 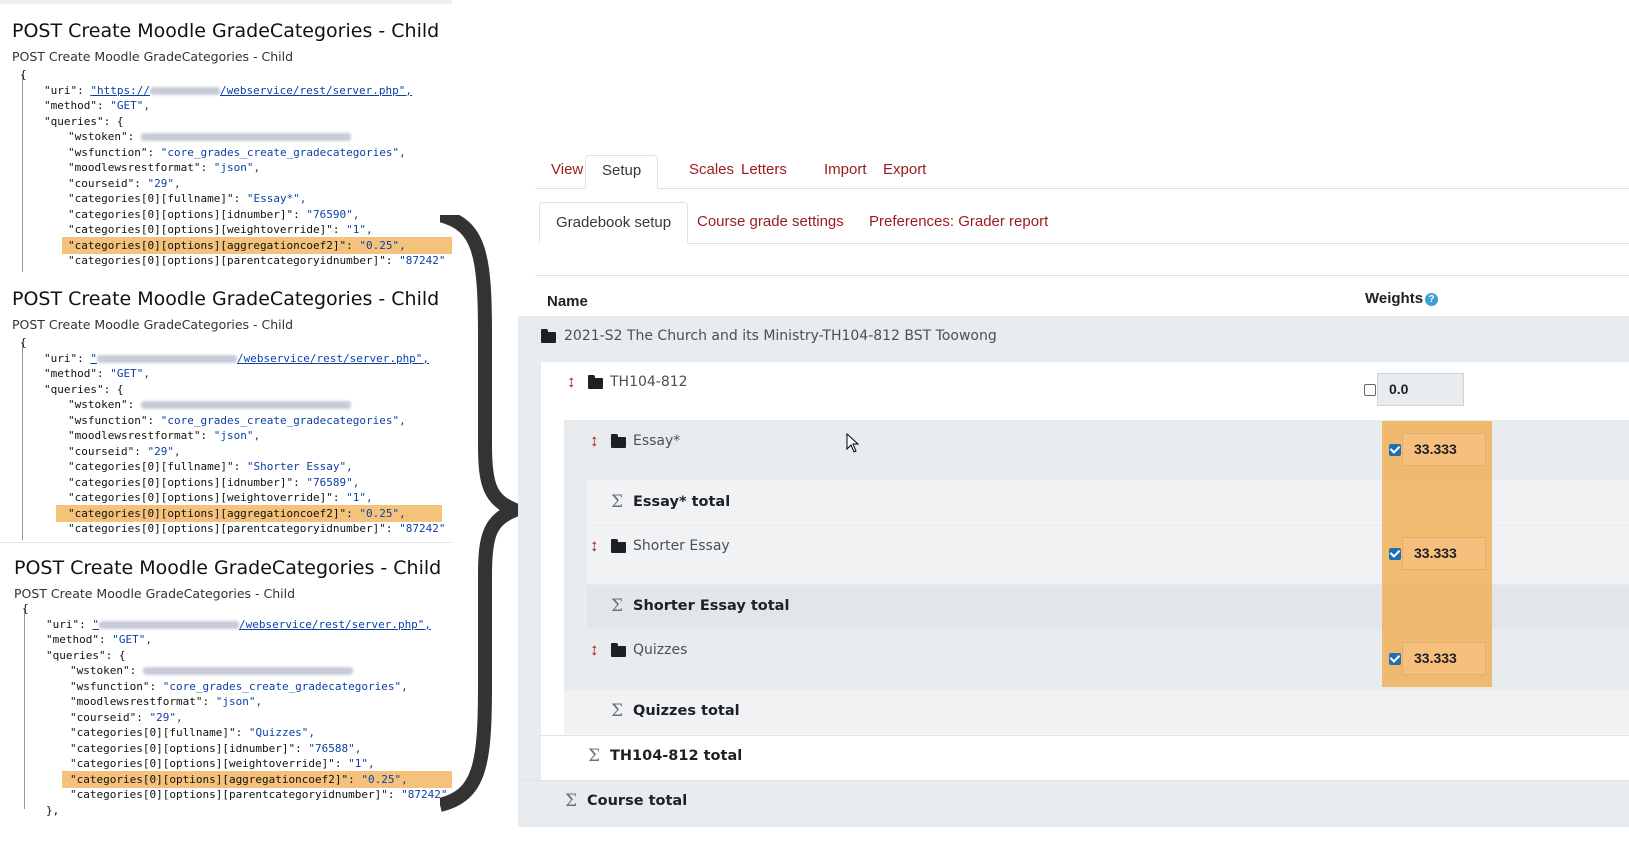 I want to click on close-brace: },, so click(x=53, y=810).